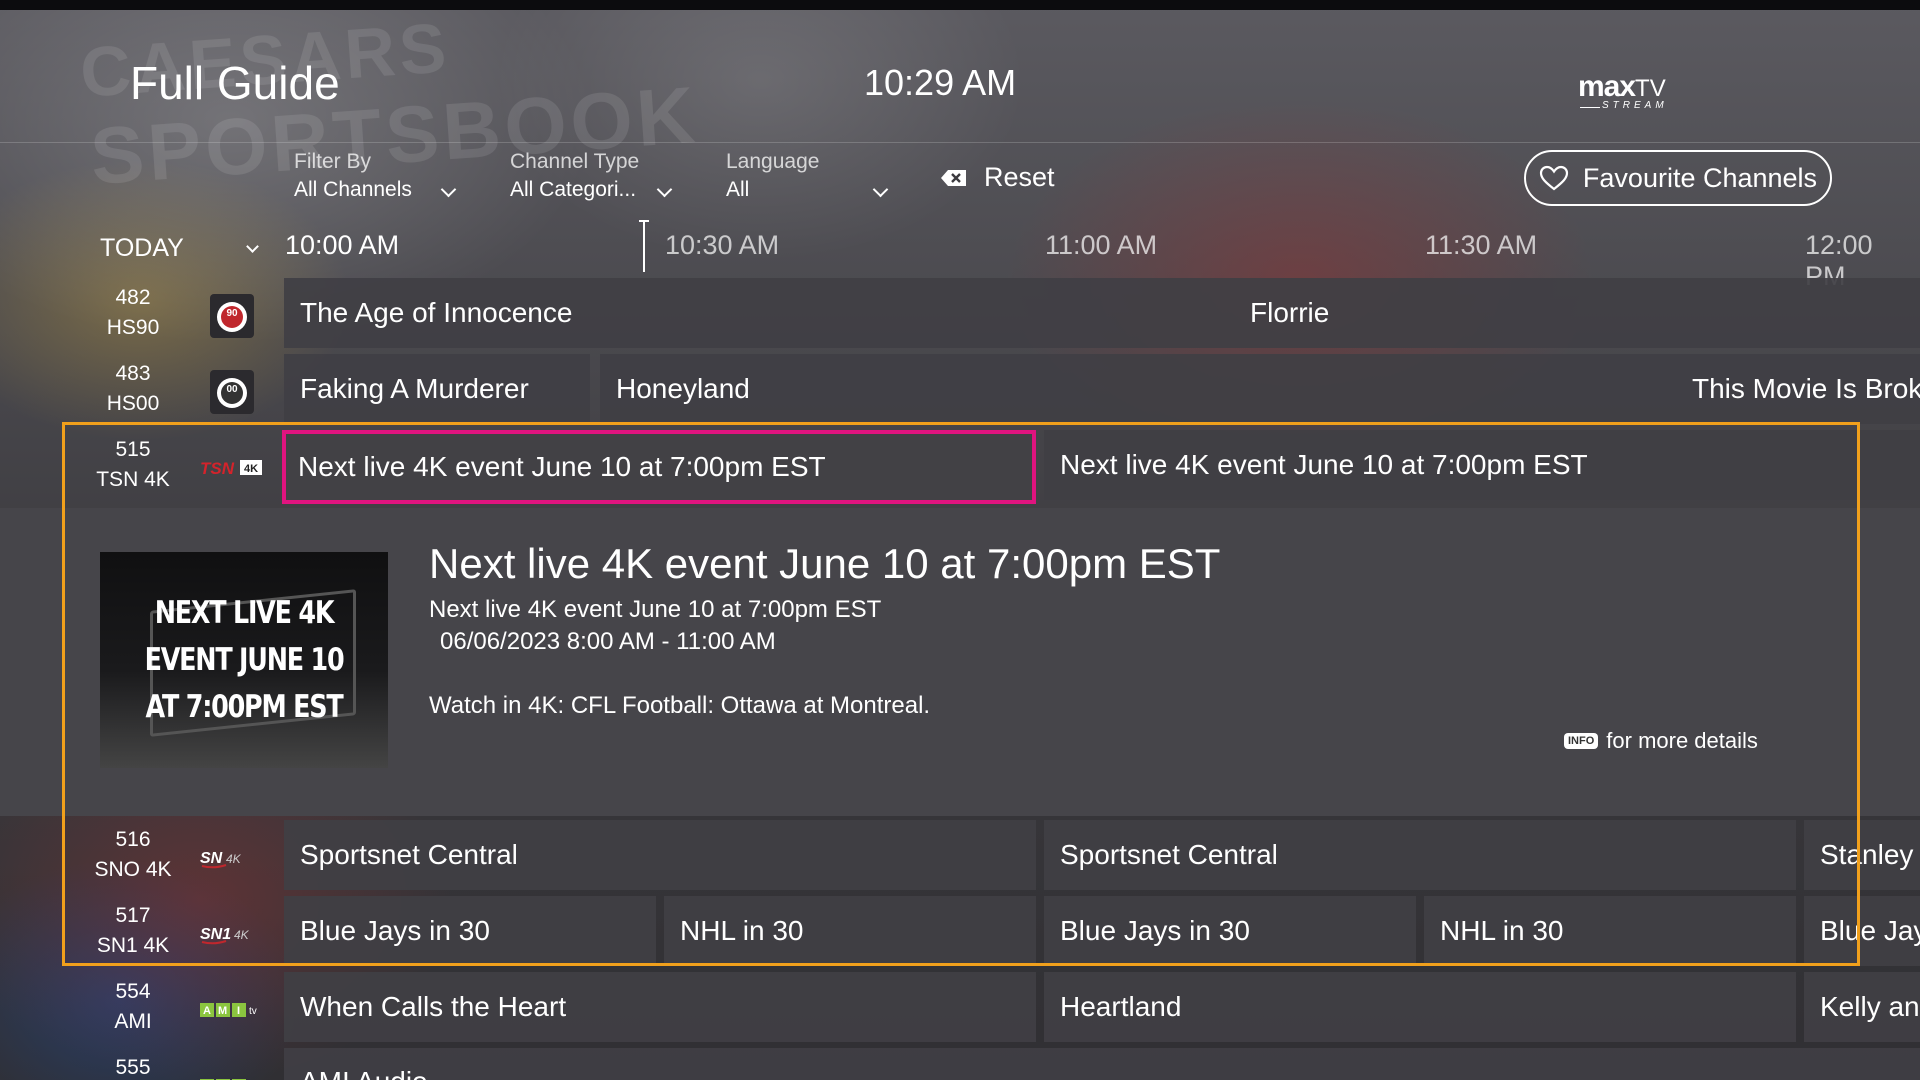  What do you see at coordinates (772, 176) in the screenshot?
I see `language-dropdown: Language All` at bounding box center [772, 176].